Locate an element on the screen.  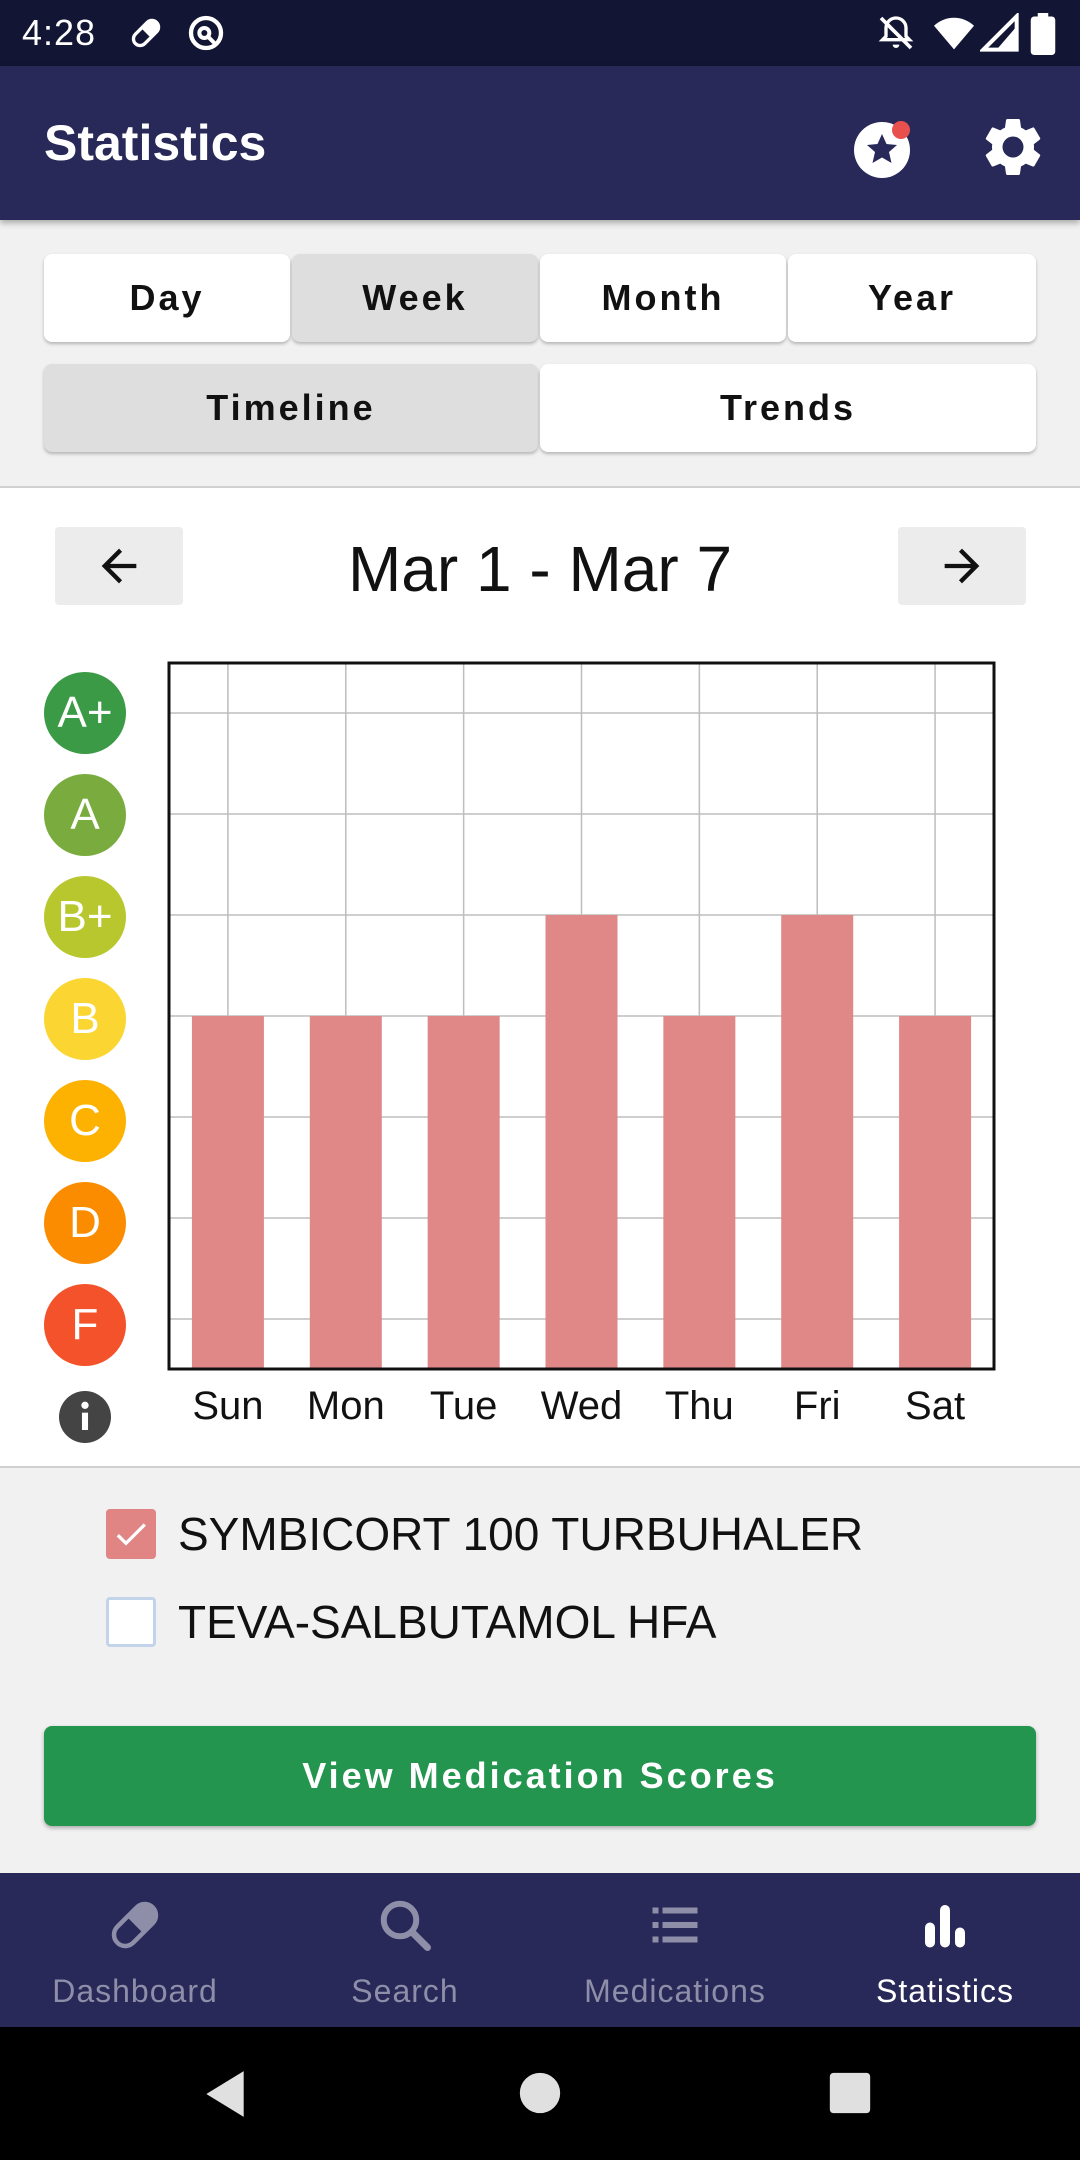
status-bar: 4:28 is located at coordinates (540, 33).